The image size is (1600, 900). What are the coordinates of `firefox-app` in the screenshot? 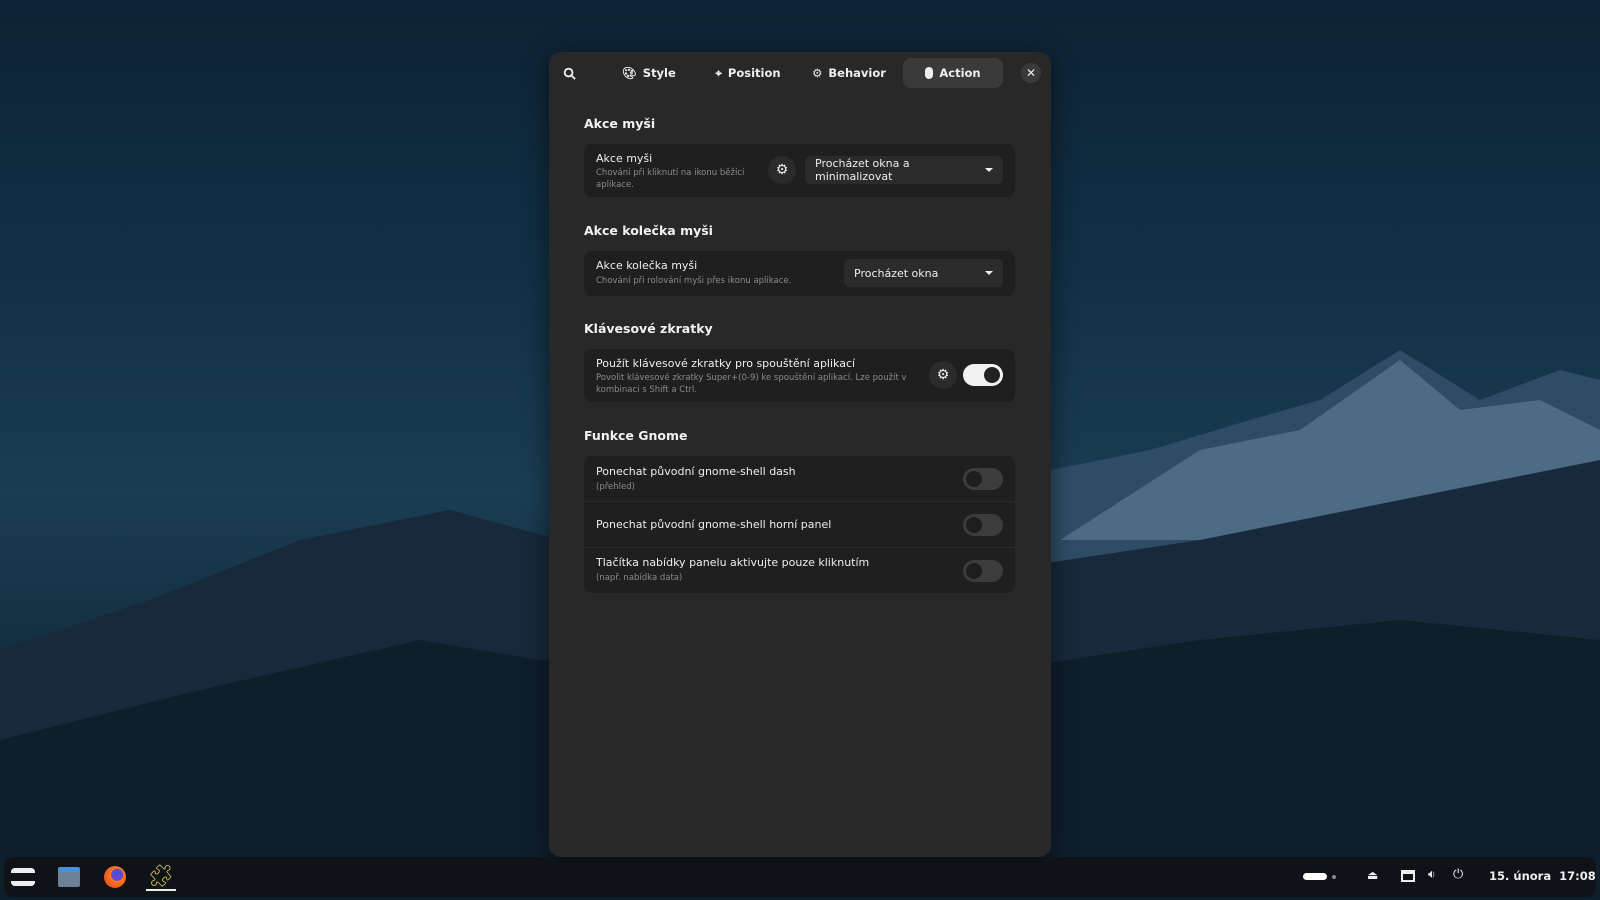 It's located at (115, 877).